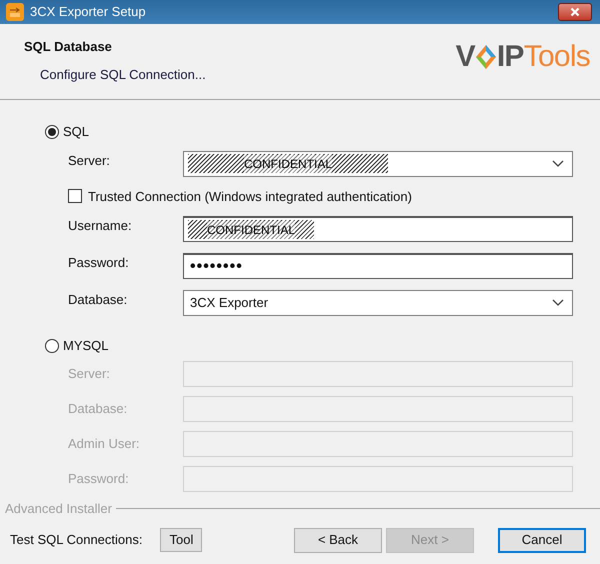 The width and height of the screenshot is (600, 564). I want to click on combo-box: CONFIDENTIAL, so click(378, 163).